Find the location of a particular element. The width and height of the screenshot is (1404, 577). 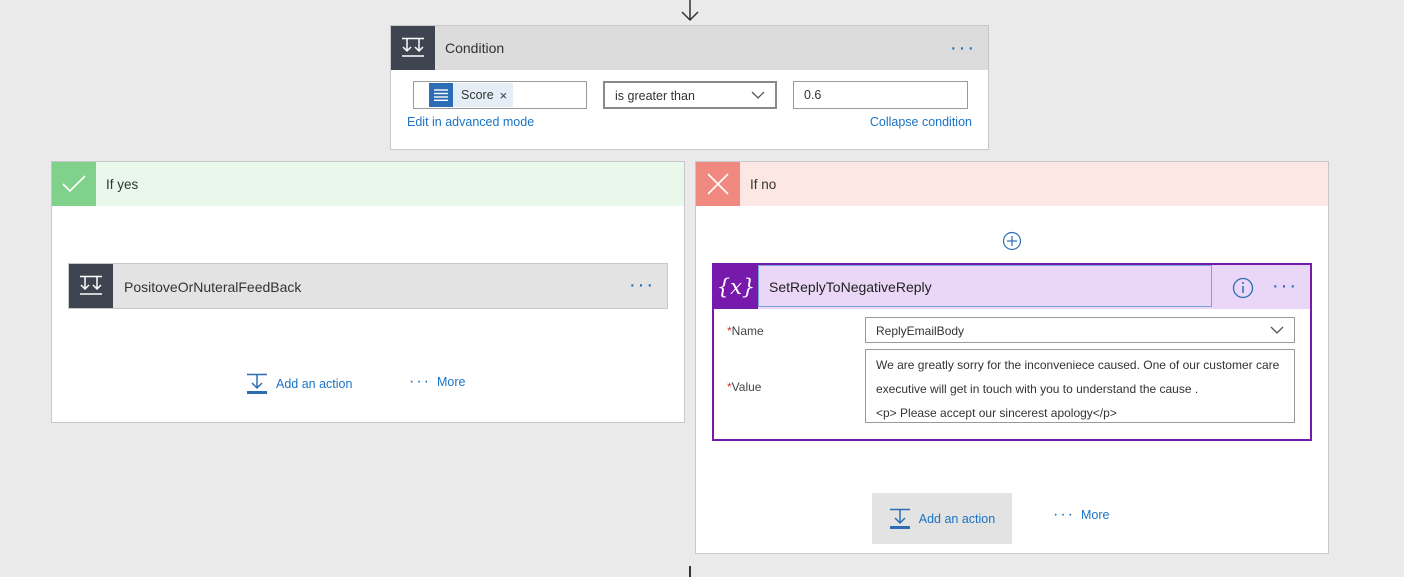

condition-title: Condition is located at coordinates (475, 48).